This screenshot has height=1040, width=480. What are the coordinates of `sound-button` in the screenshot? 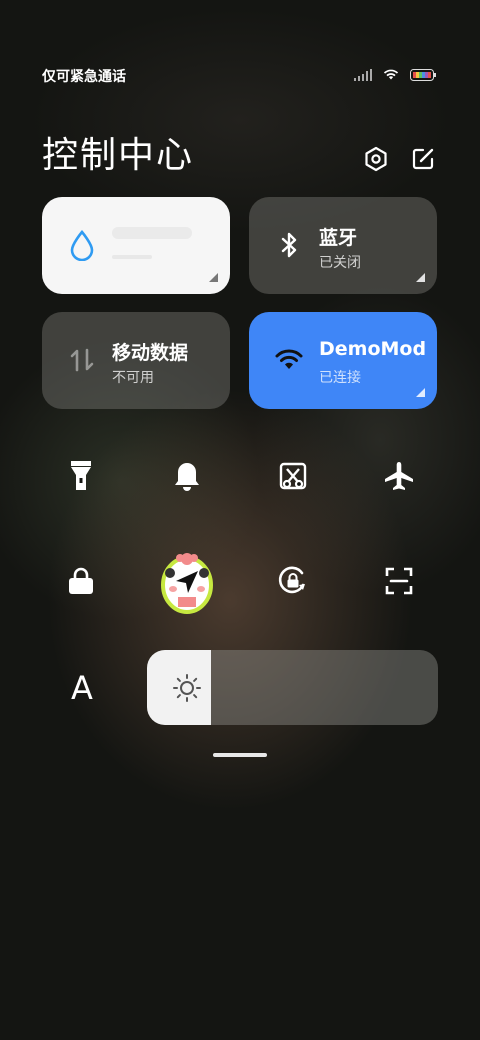 It's located at (187, 476).